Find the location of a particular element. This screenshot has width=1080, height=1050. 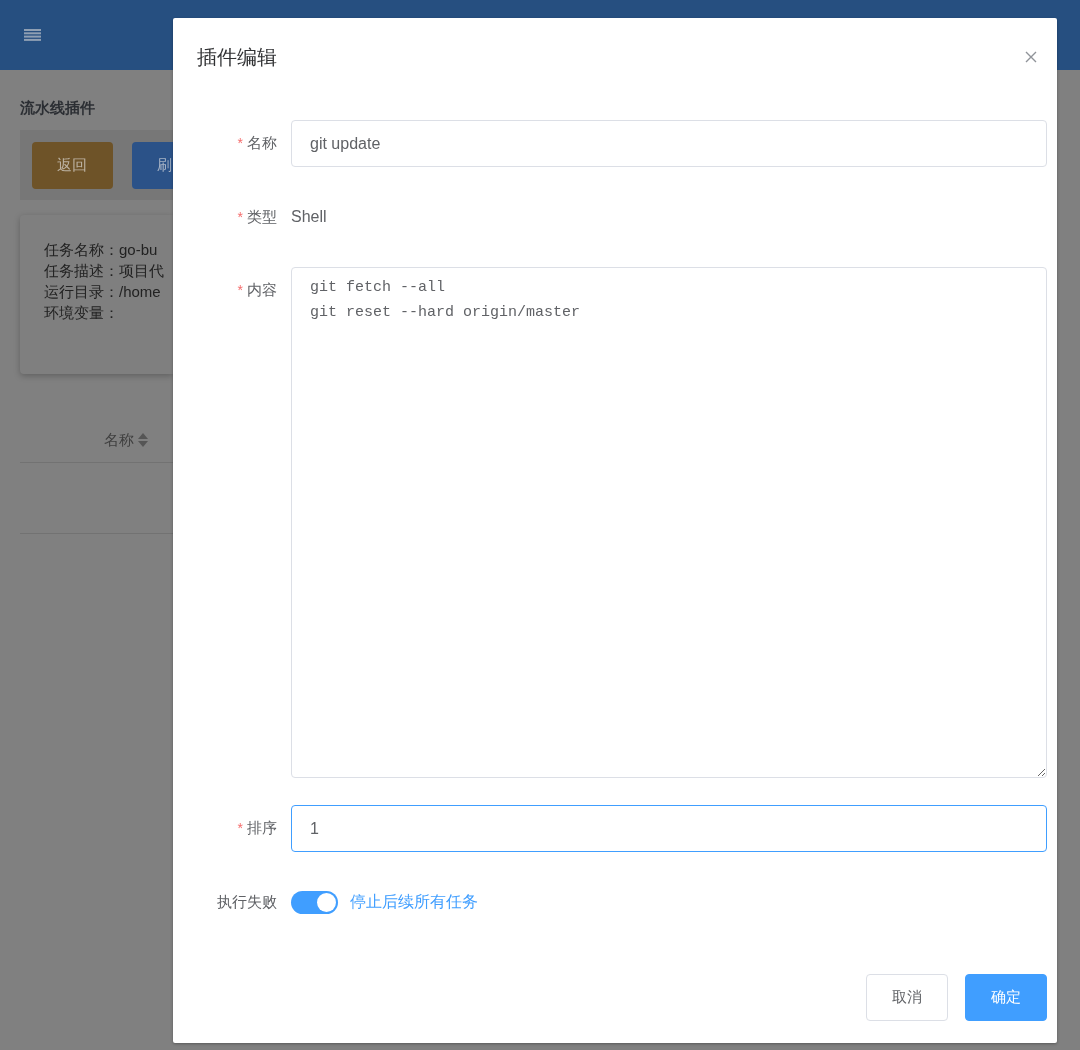

field-label: 排序 is located at coordinates (262, 827).